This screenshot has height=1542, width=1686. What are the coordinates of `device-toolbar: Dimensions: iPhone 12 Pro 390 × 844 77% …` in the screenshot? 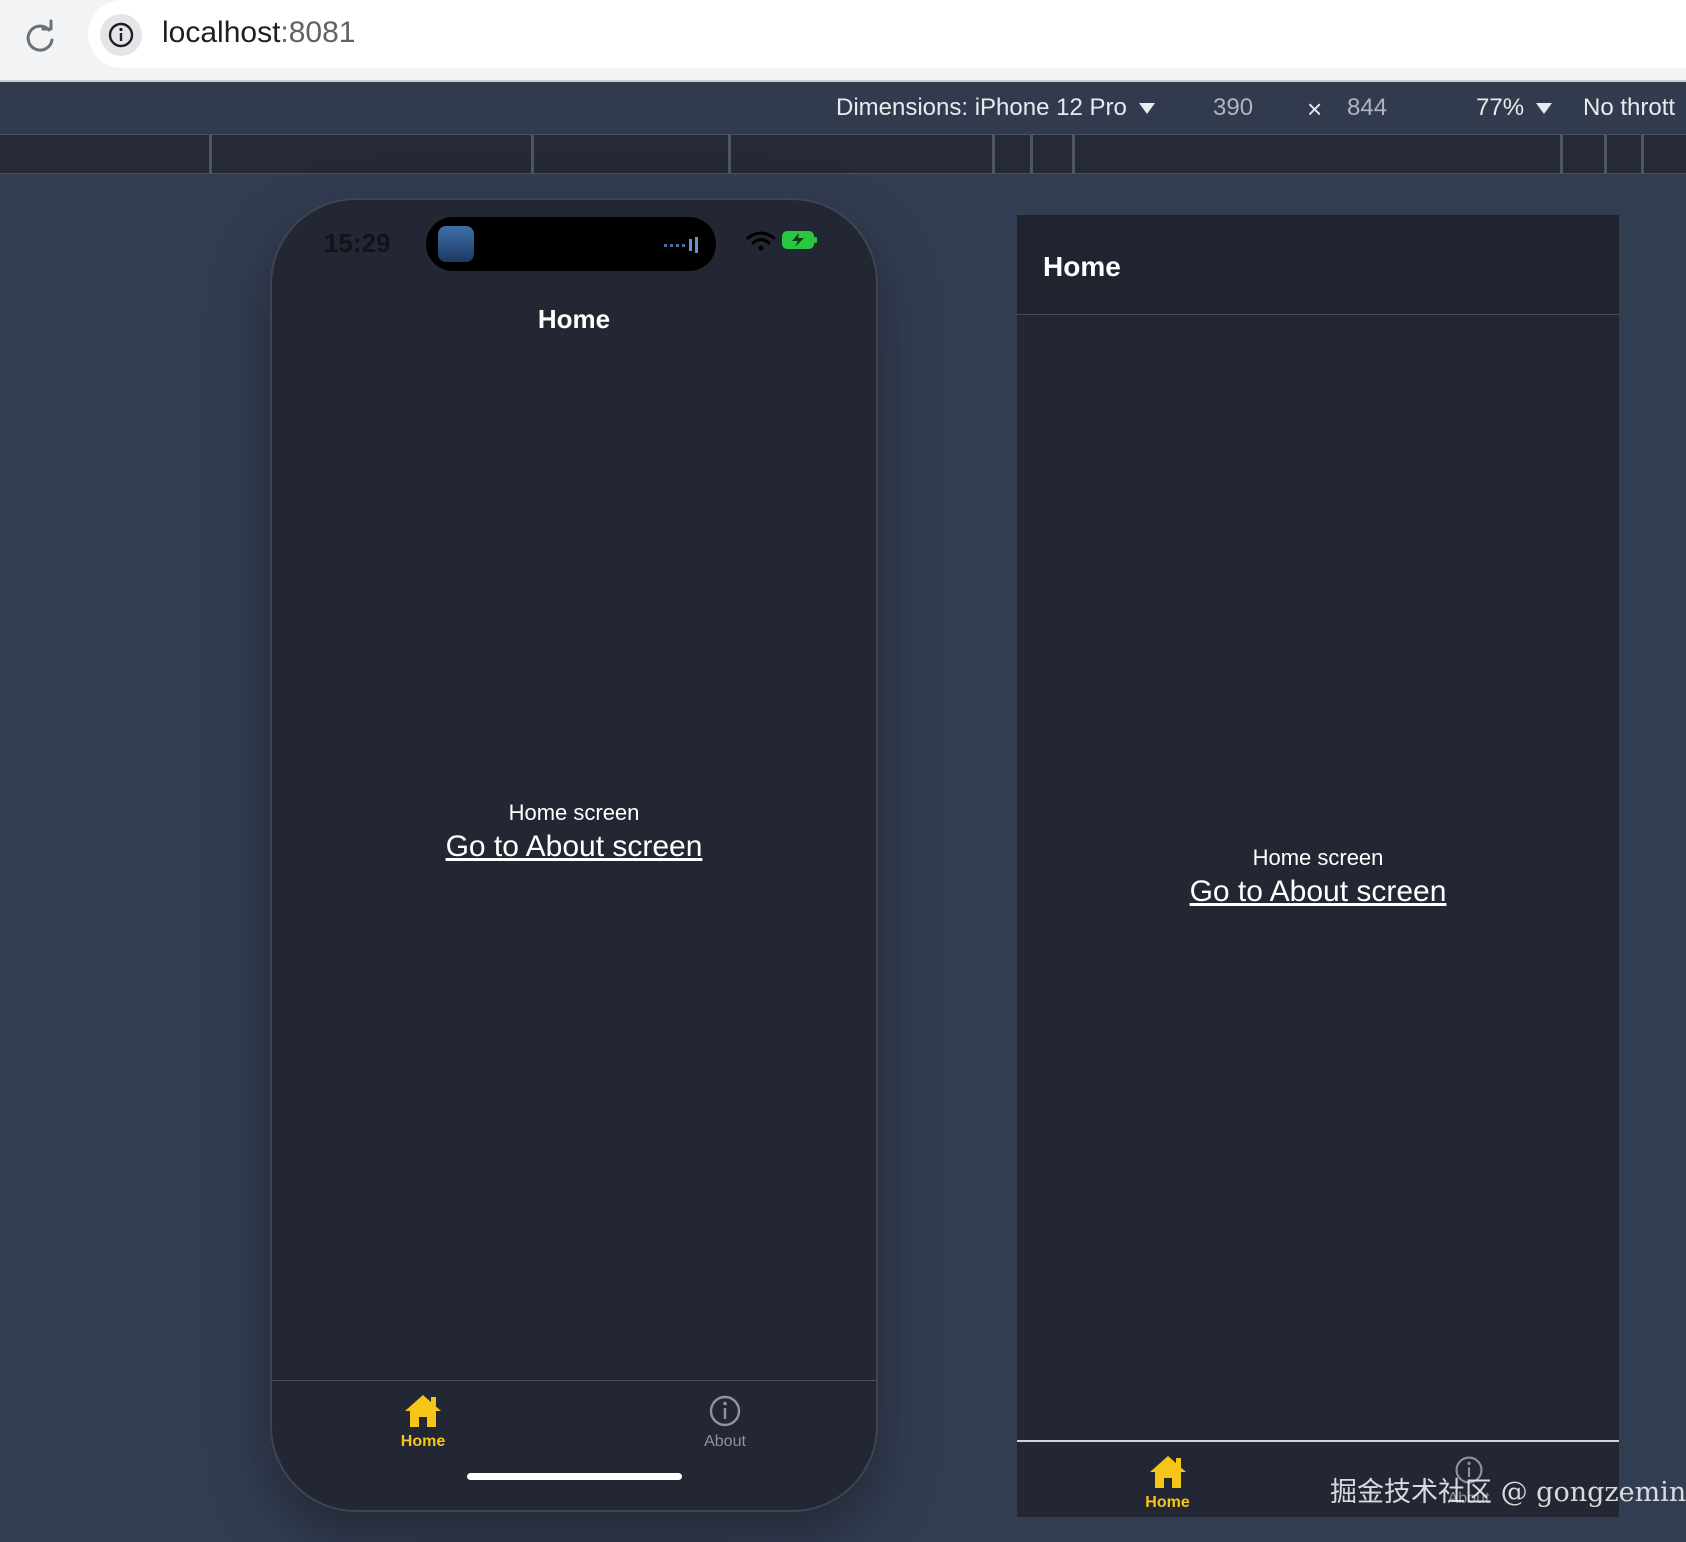 It's located at (843, 108).